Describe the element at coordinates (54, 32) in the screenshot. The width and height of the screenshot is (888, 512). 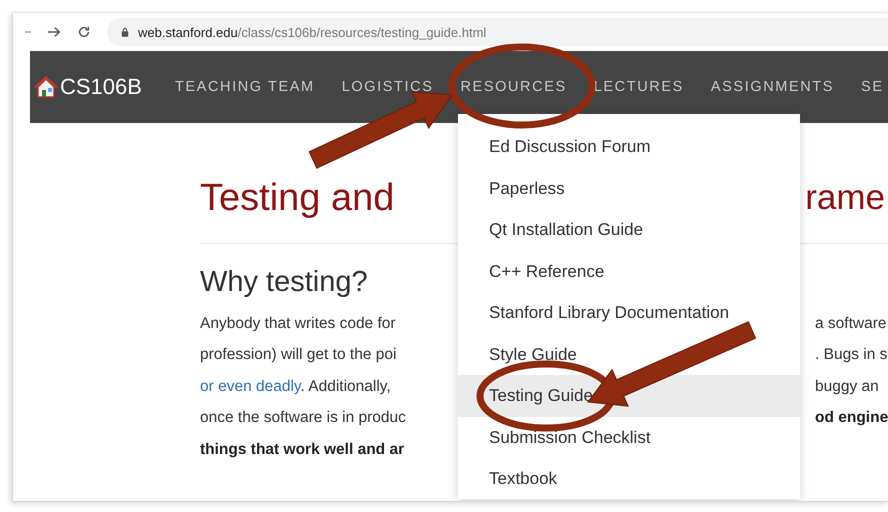
I see `forward-icon` at that location.